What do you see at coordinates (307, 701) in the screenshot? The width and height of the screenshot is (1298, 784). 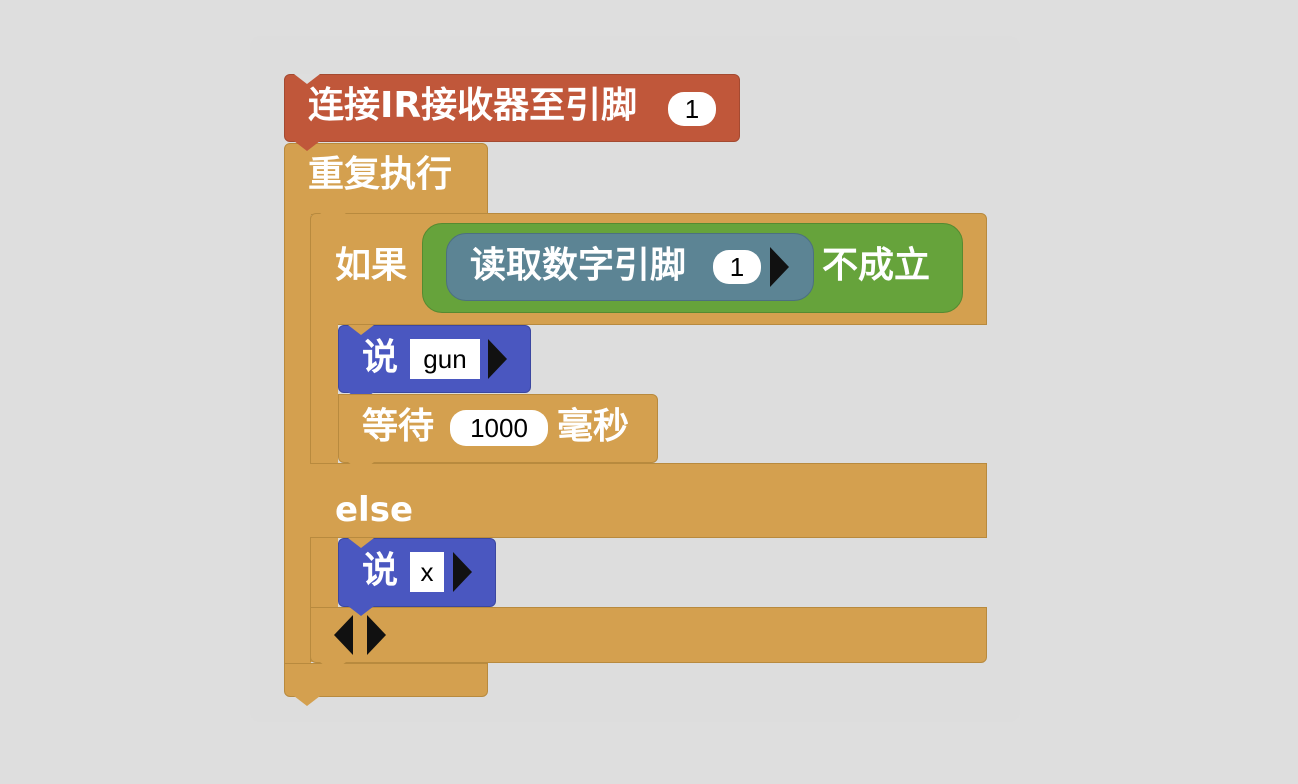 I see `forever-bottom-notch` at bounding box center [307, 701].